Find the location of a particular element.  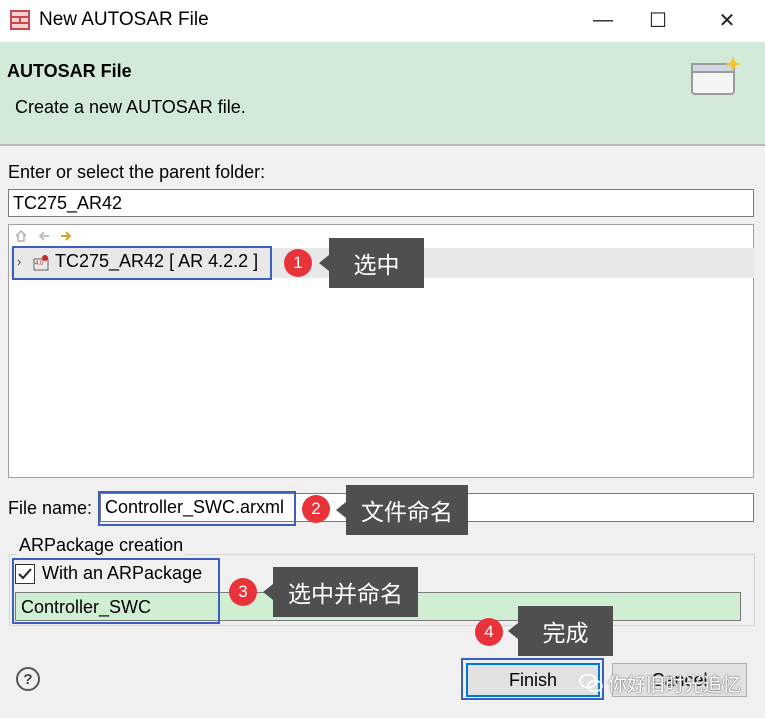

forward-arrow-icon is located at coordinates (66, 236).